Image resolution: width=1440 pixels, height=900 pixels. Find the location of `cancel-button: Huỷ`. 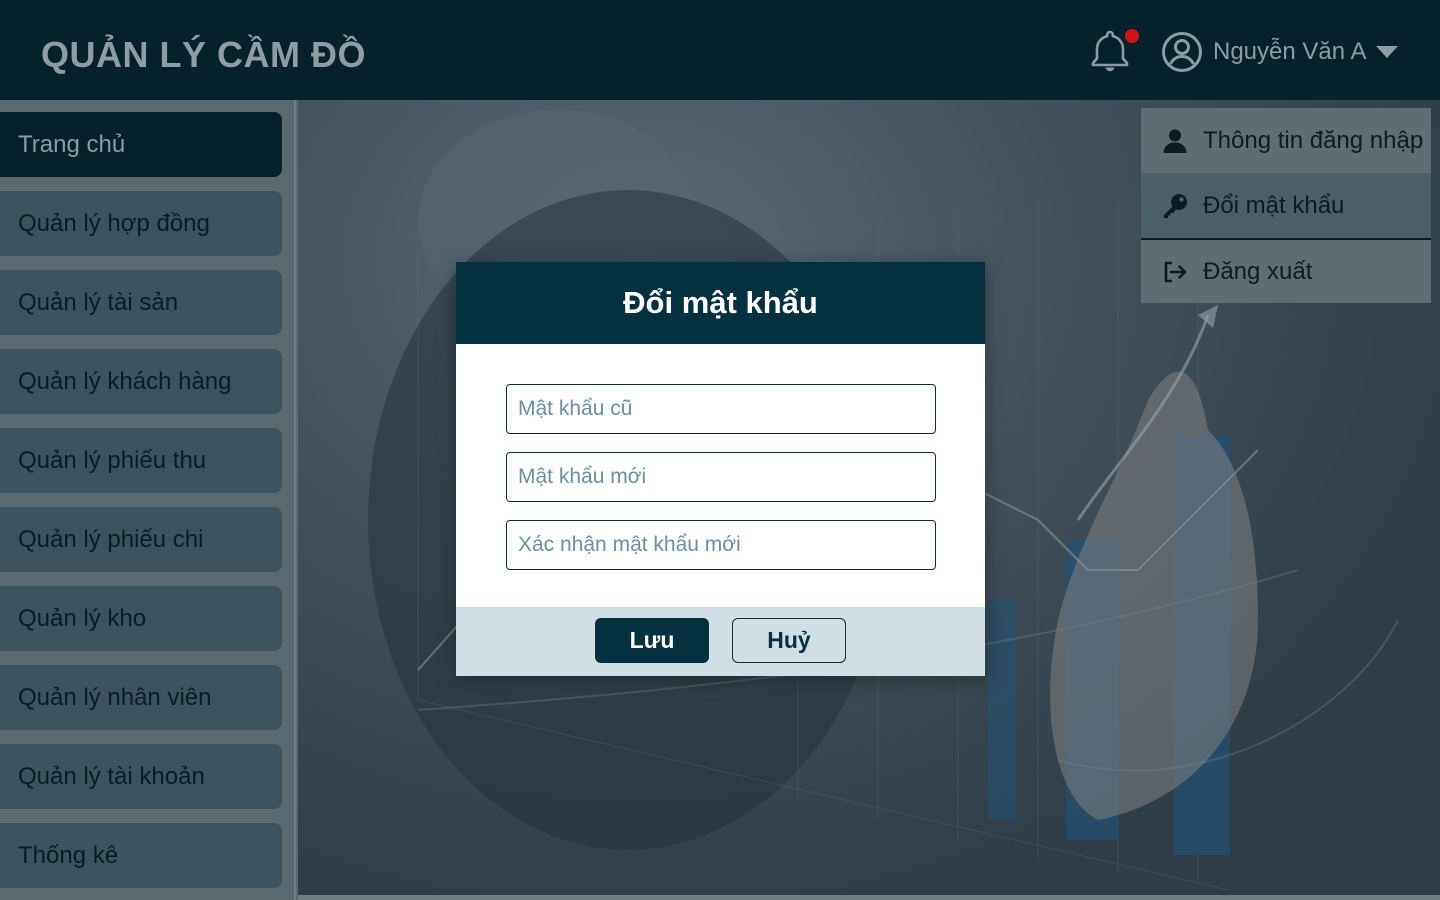

cancel-button: Huỷ is located at coordinates (789, 640).